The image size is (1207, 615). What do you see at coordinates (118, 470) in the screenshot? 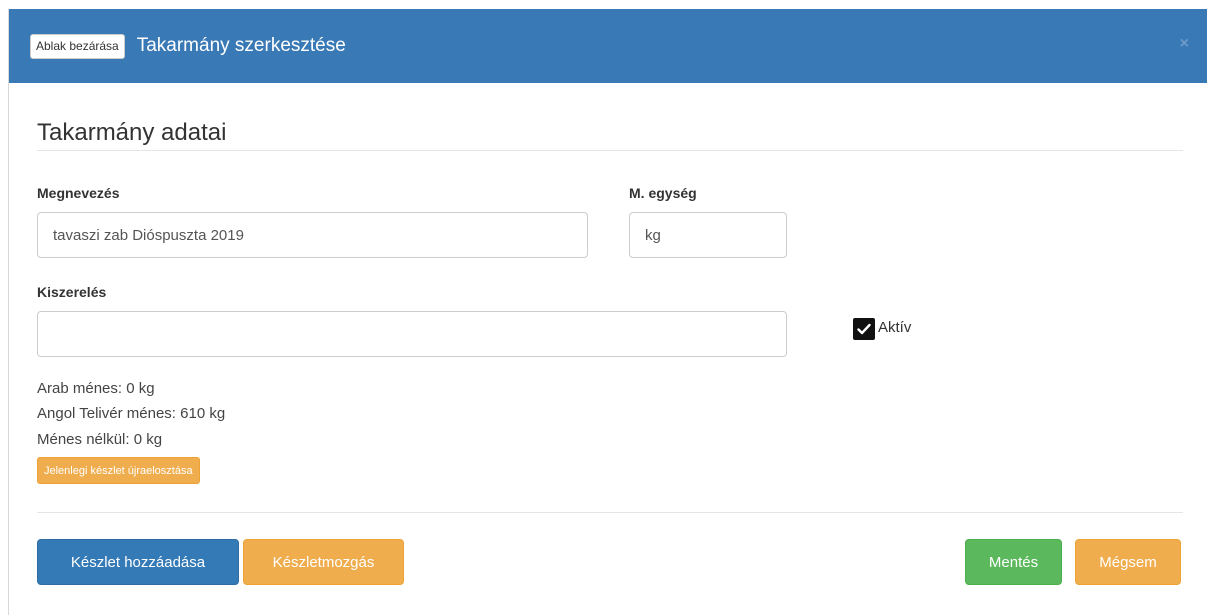
I see `redistribute-stock-button: Jelenlegi készlet újraelosztása` at bounding box center [118, 470].